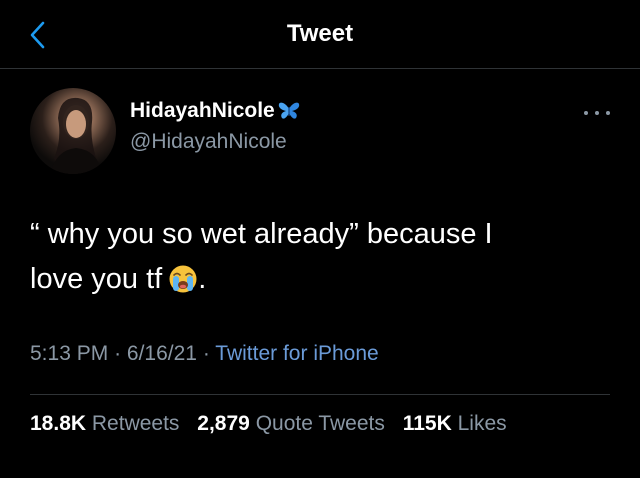  What do you see at coordinates (320, 394) in the screenshot?
I see `divider` at bounding box center [320, 394].